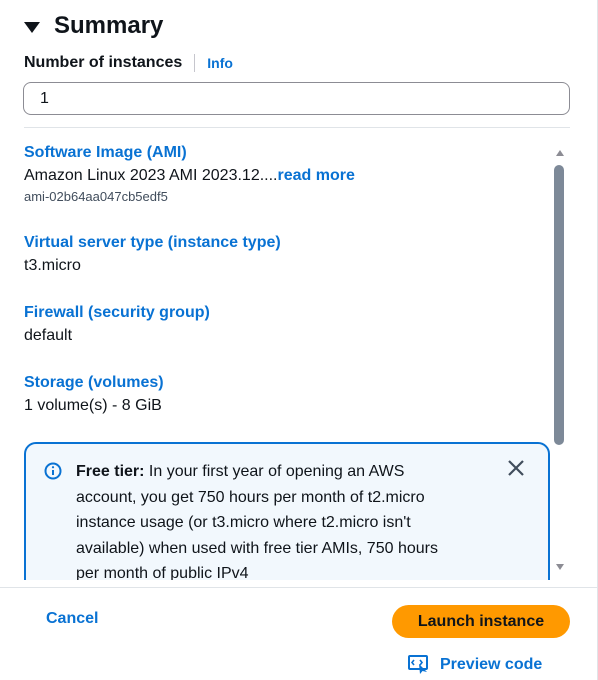 The image size is (598, 680). I want to click on instances-label-row: Number of instances Info, so click(128, 63).